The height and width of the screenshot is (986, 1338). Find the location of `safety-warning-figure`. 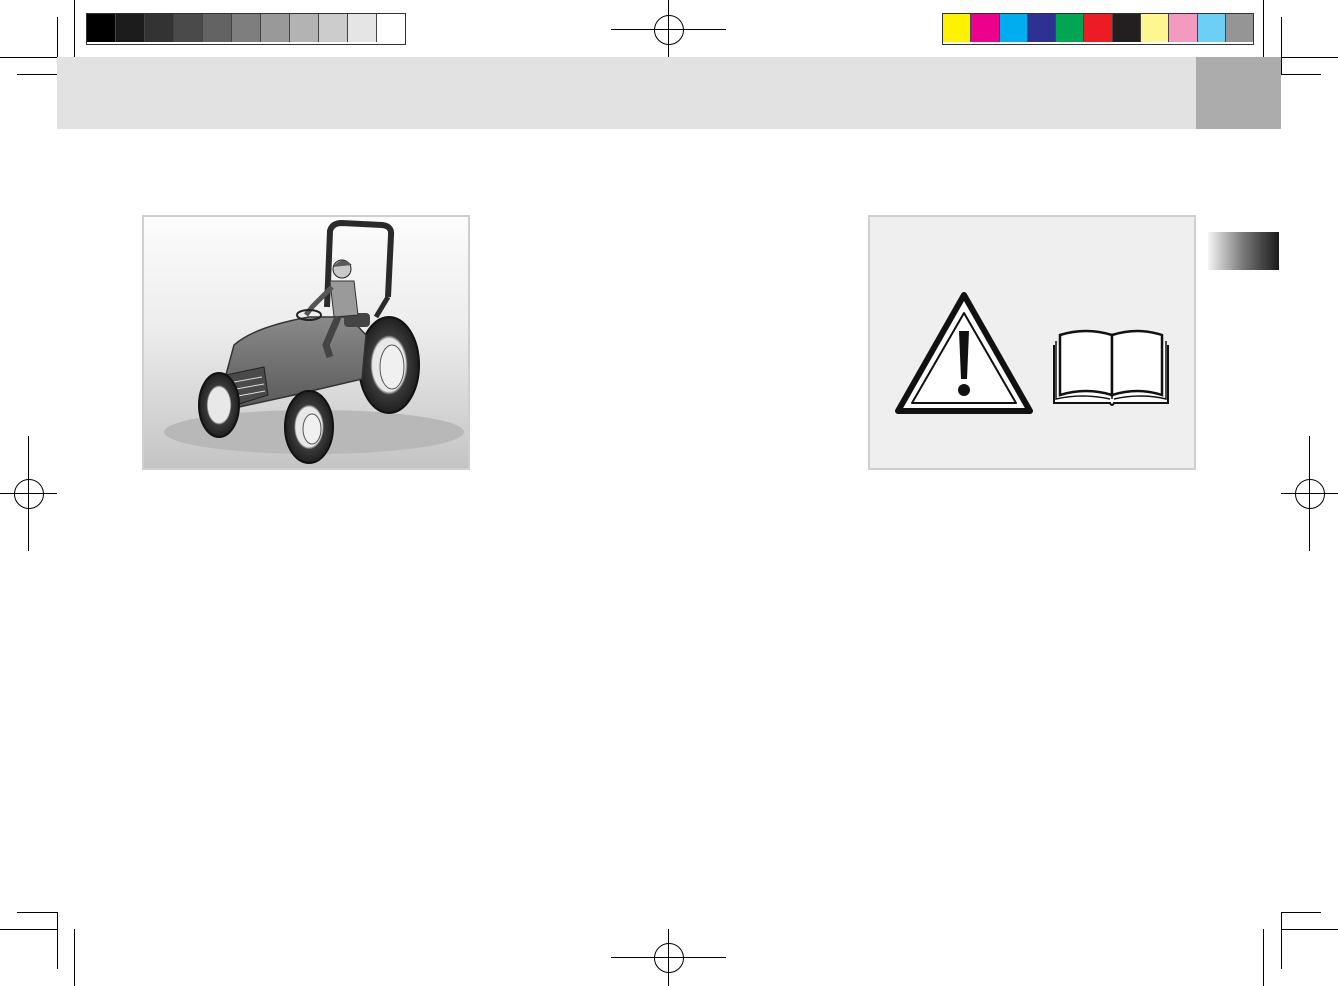

safety-warning-figure is located at coordinates (1032, 342).